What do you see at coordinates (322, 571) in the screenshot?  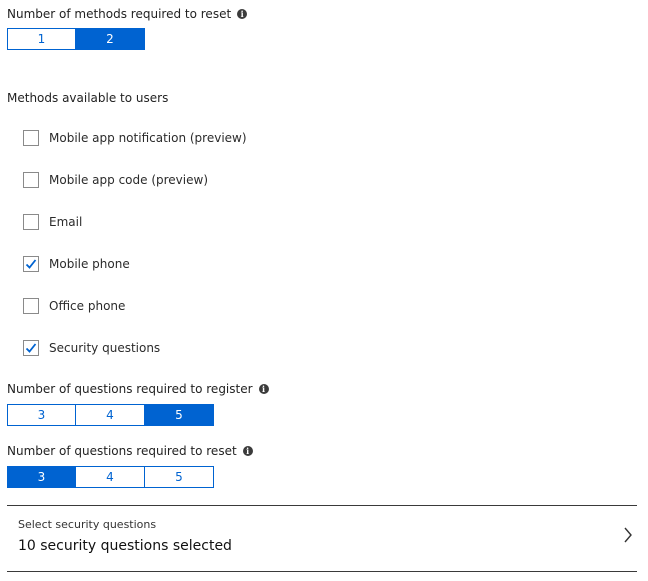 I see `divider-bottom` at bounding box center [322, 571].